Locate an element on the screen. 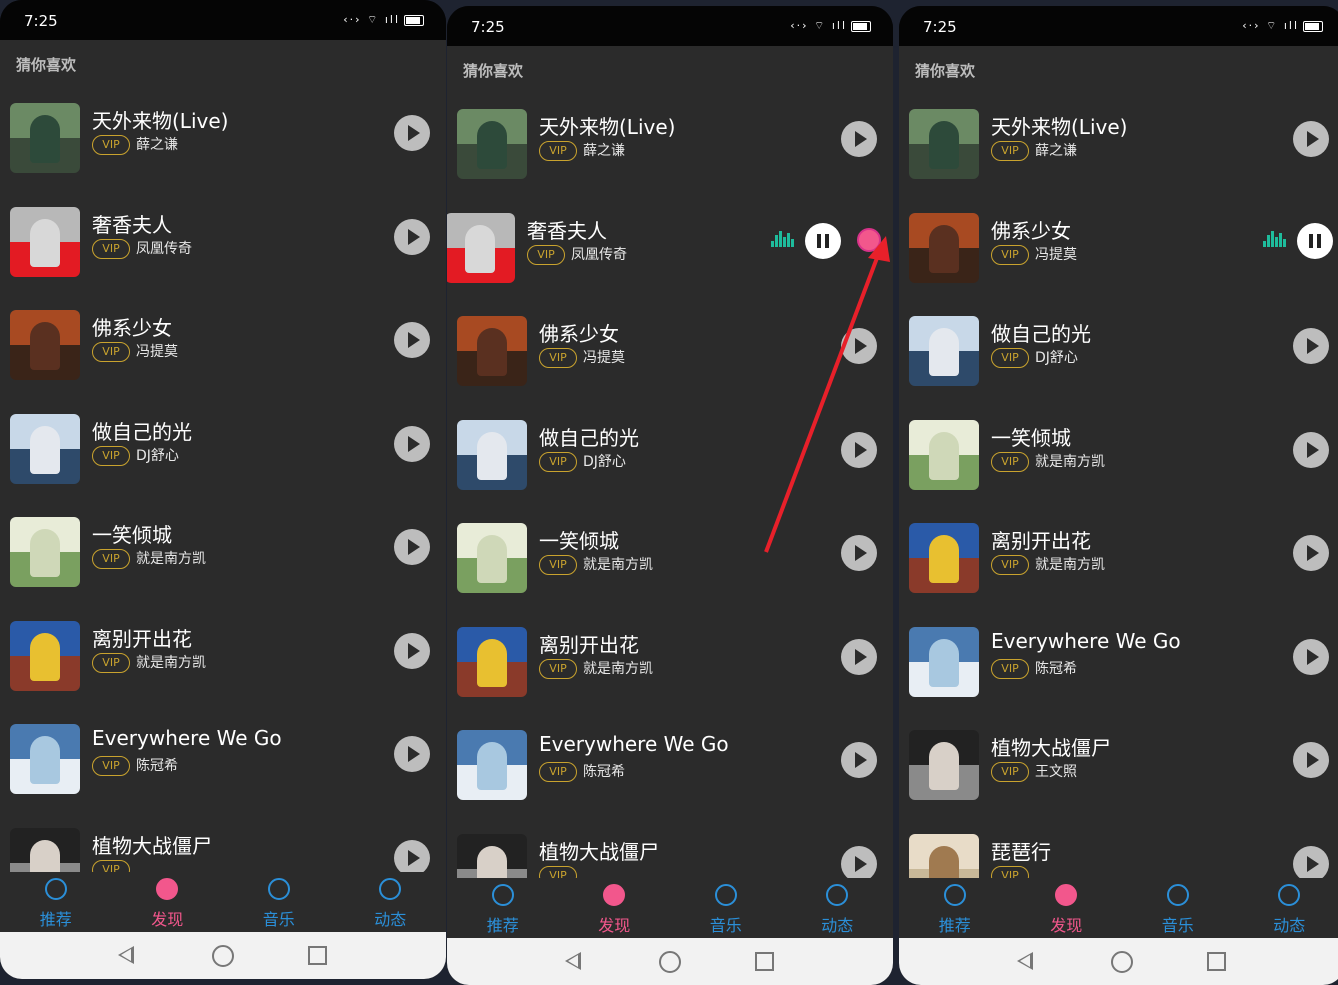 The image size is (1338, 985). cover-figure is located at coordinates (944, 352).